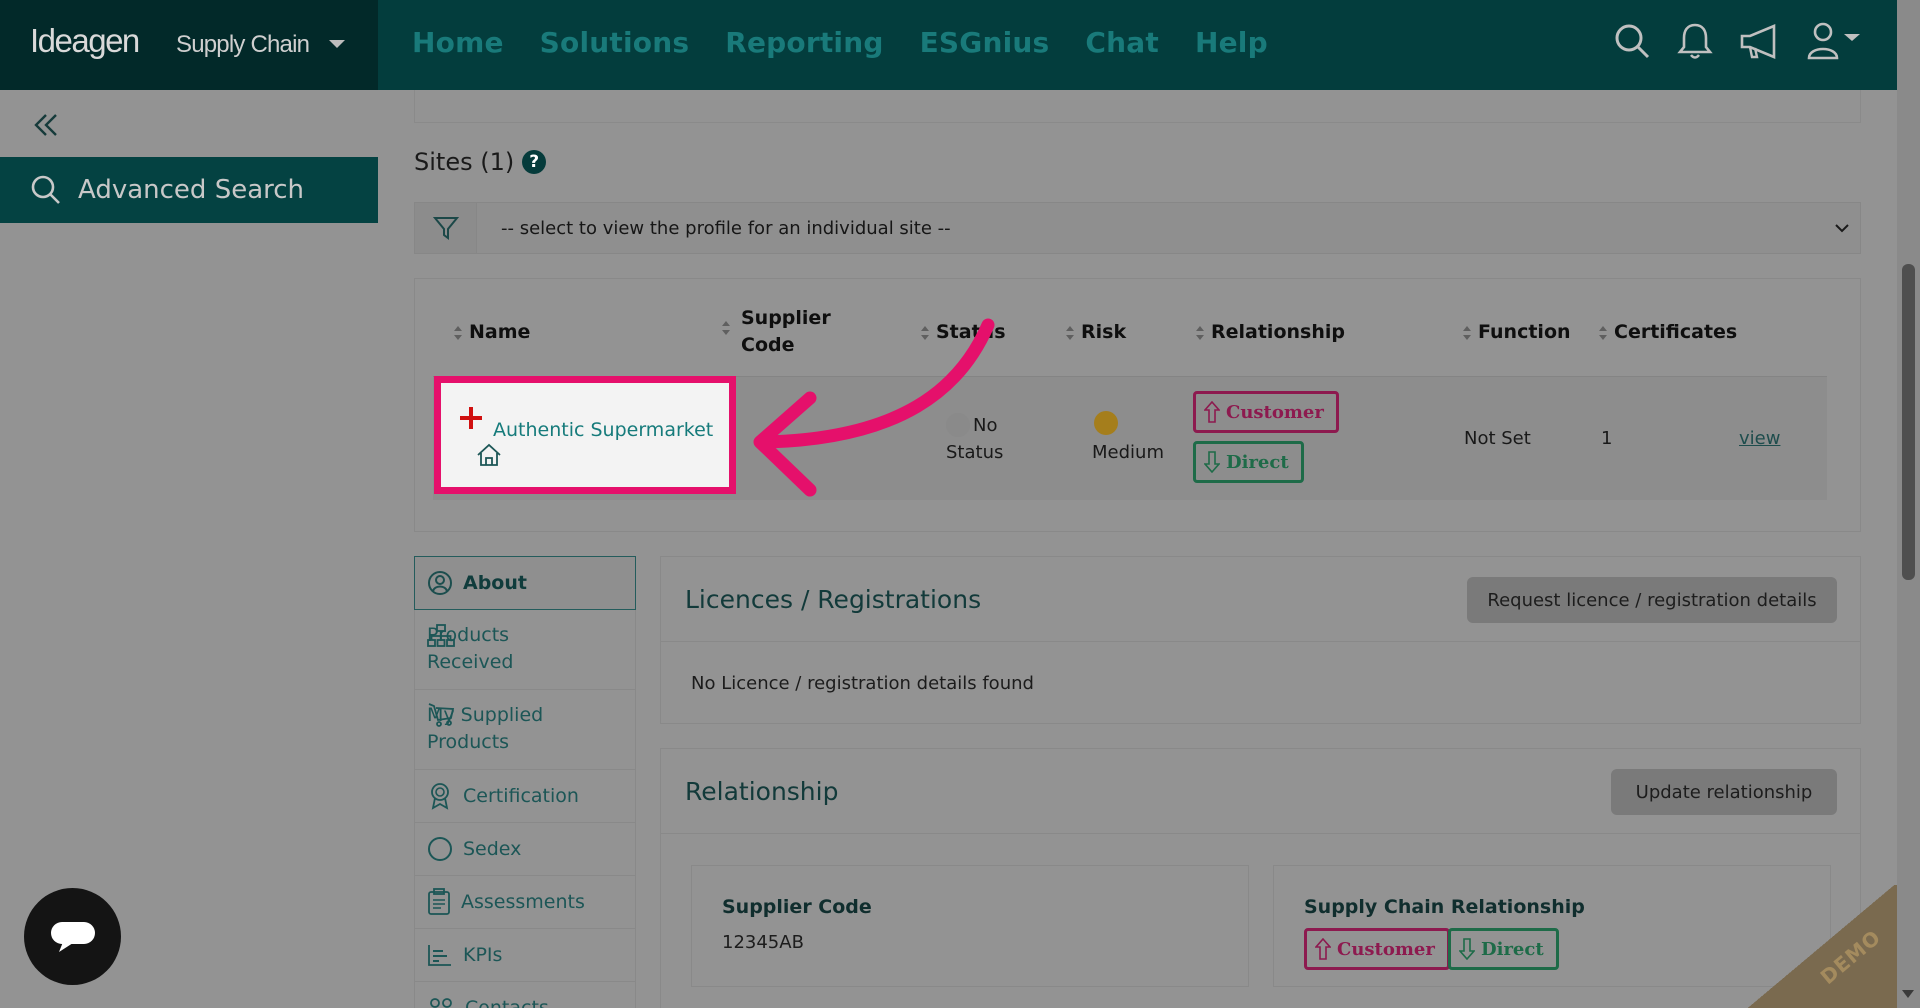  I want to click on advanced-search-button: Advanced Search, so click(189, 190).